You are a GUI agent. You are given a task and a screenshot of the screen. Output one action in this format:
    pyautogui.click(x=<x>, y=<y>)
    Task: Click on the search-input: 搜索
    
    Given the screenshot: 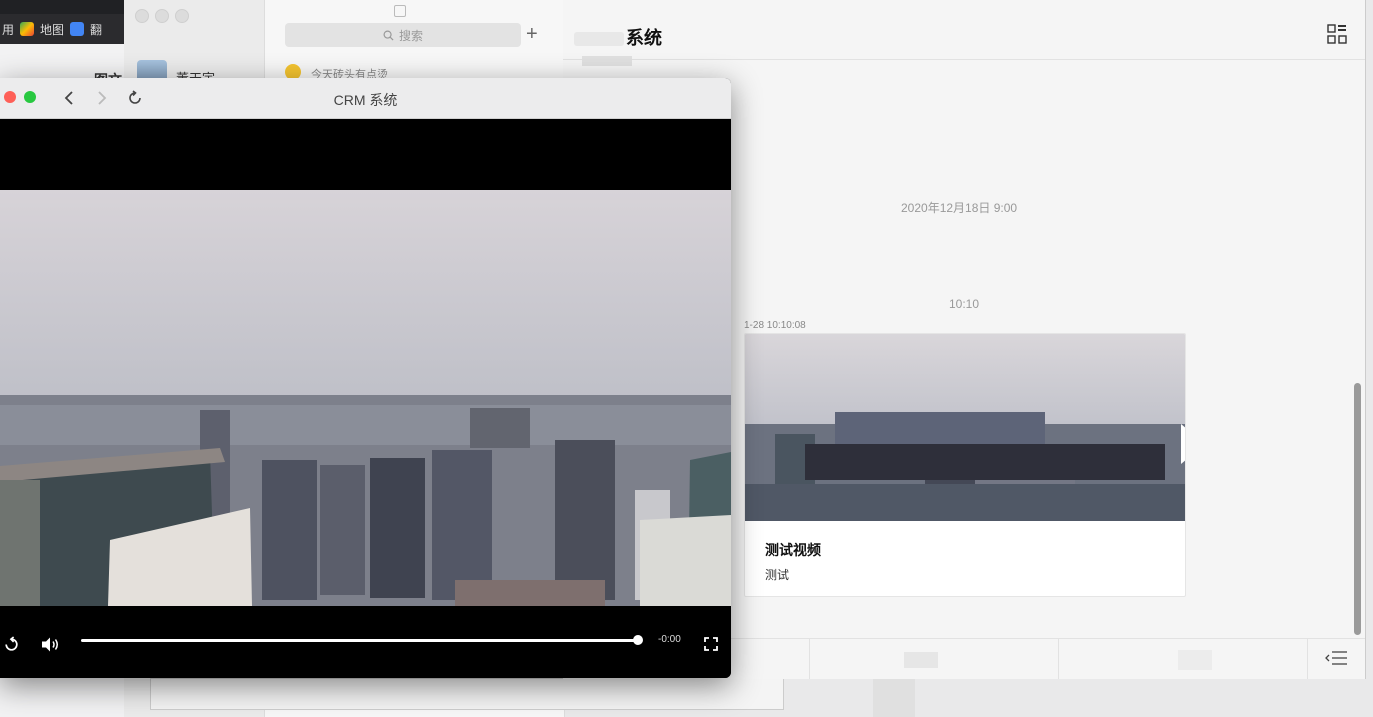 What is the action you would take?
    pyautogui.click(x=403, y=35)
    